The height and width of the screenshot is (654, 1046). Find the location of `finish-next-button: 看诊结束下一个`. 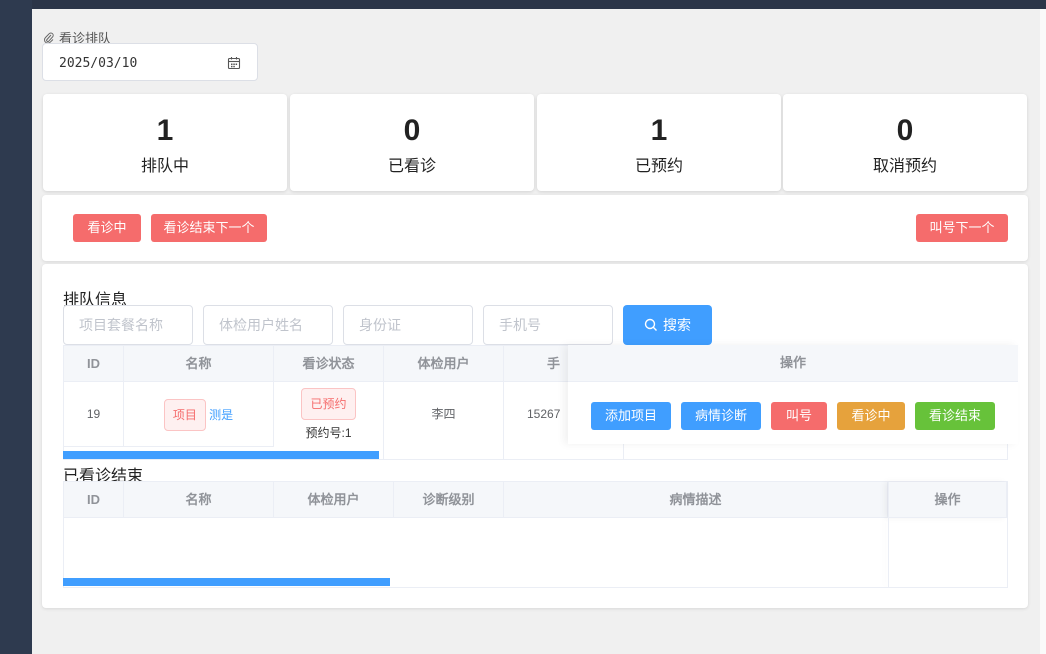

finish-next-button: 看诊结束下一个 is located at coordinates (209, 228).